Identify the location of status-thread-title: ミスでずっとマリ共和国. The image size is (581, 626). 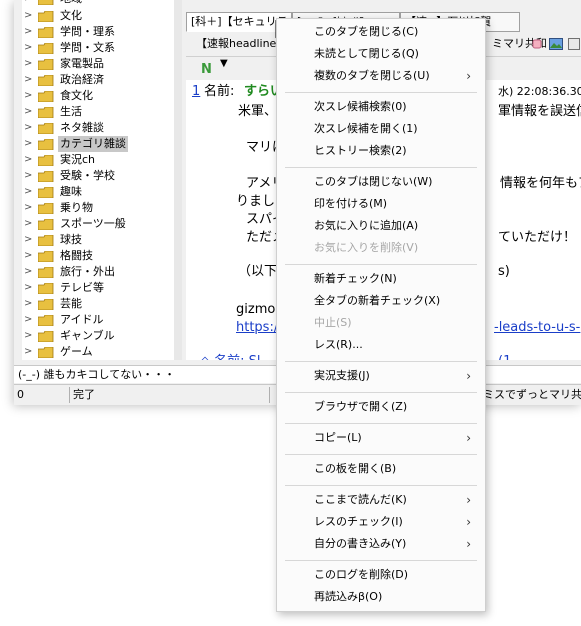
(532, 394).